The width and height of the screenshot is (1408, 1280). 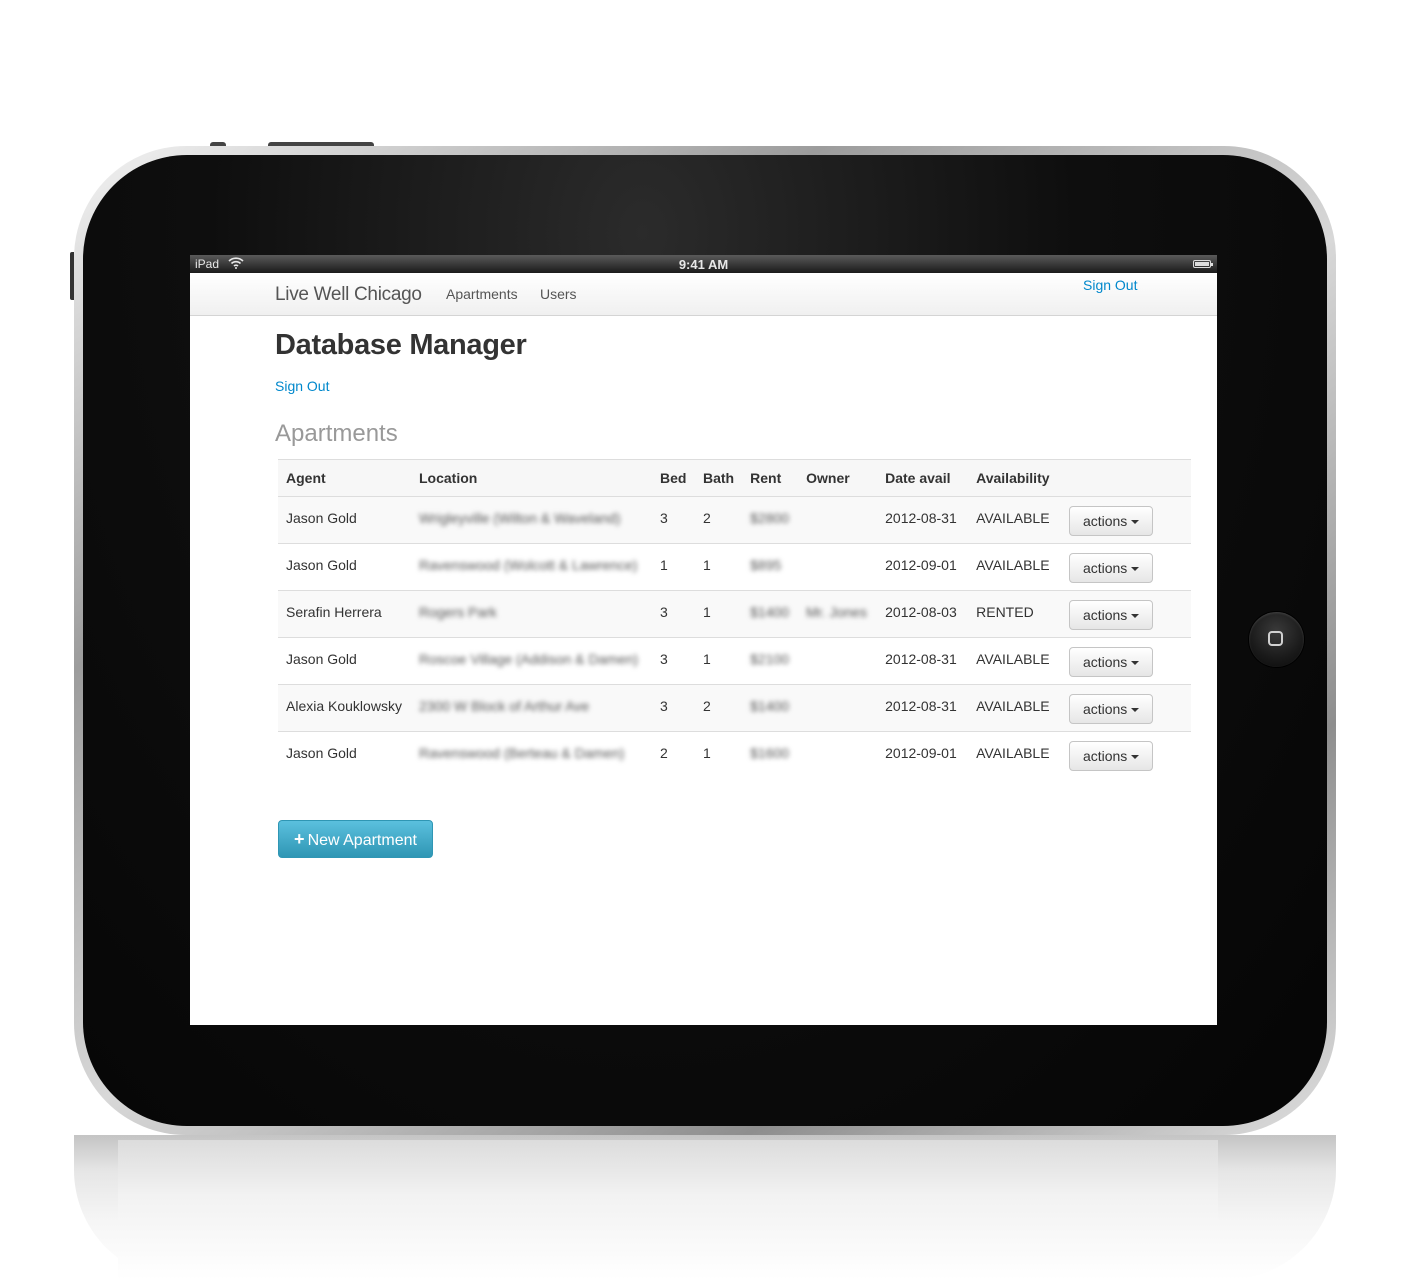 I want to click on cell-date-avail: 2012-09-01, so click(x=921, y=565).